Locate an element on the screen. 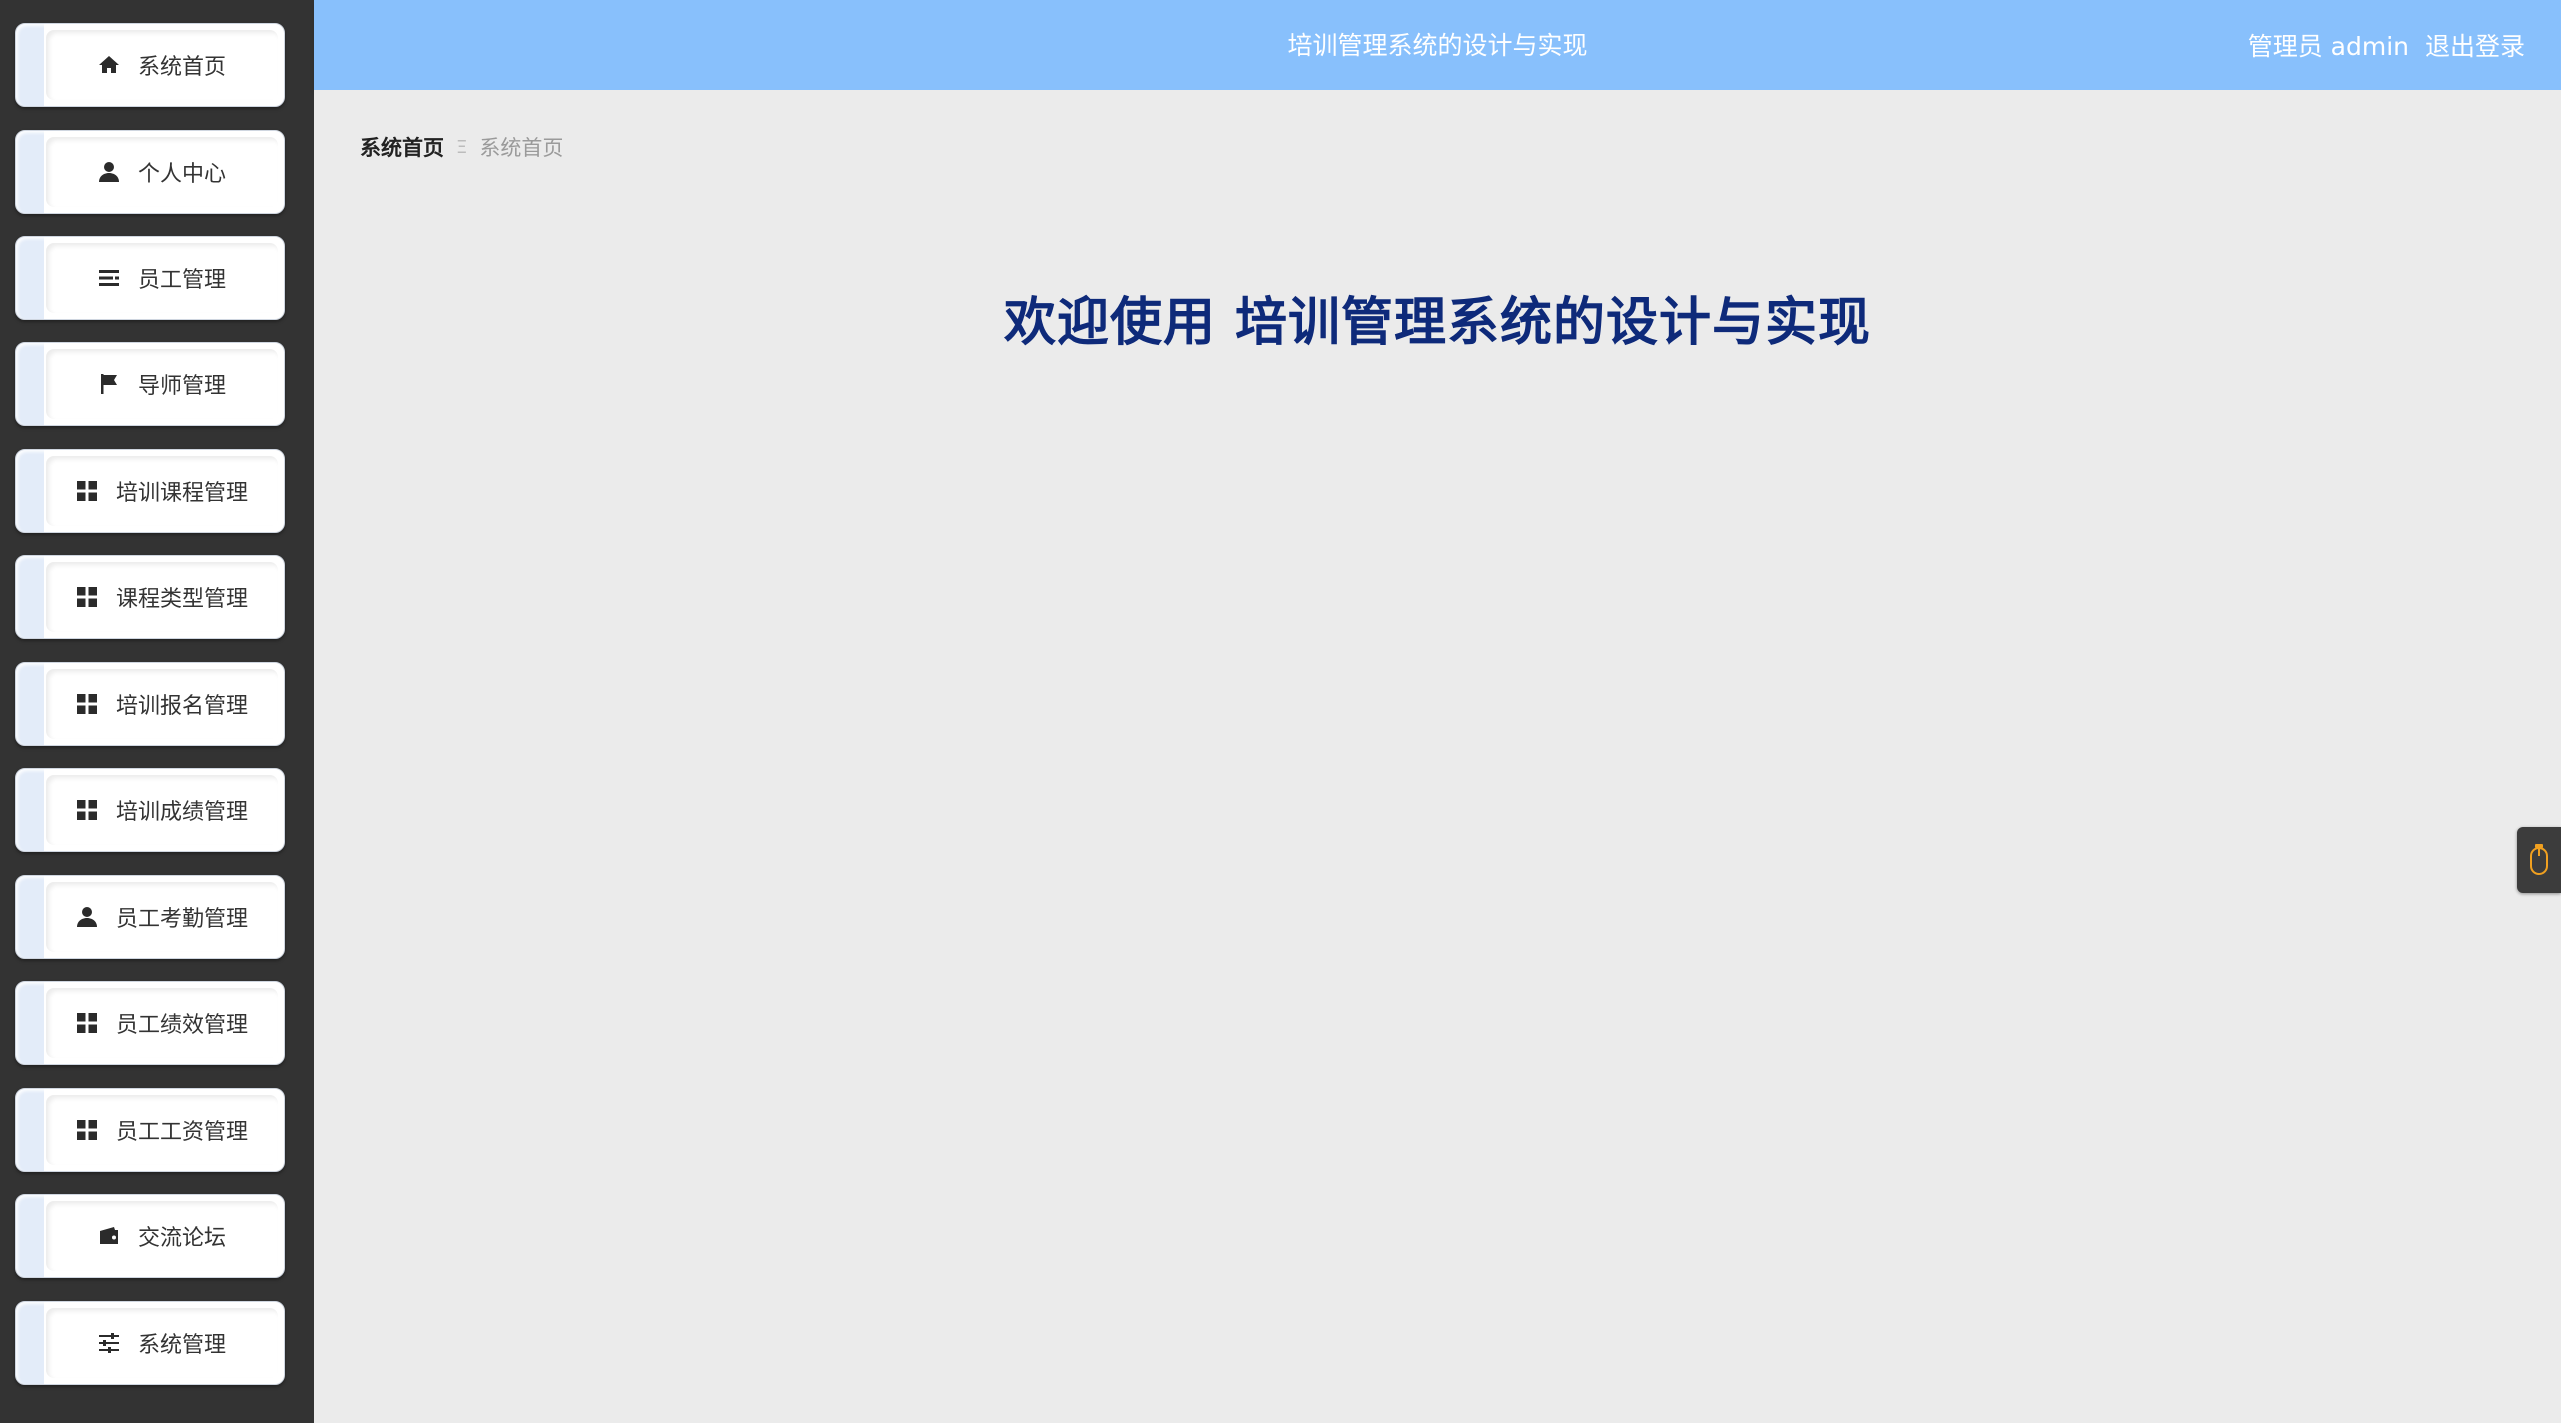 This screenshot has height=1423, width=2561. home-icon is located at coordinates (109, 65).